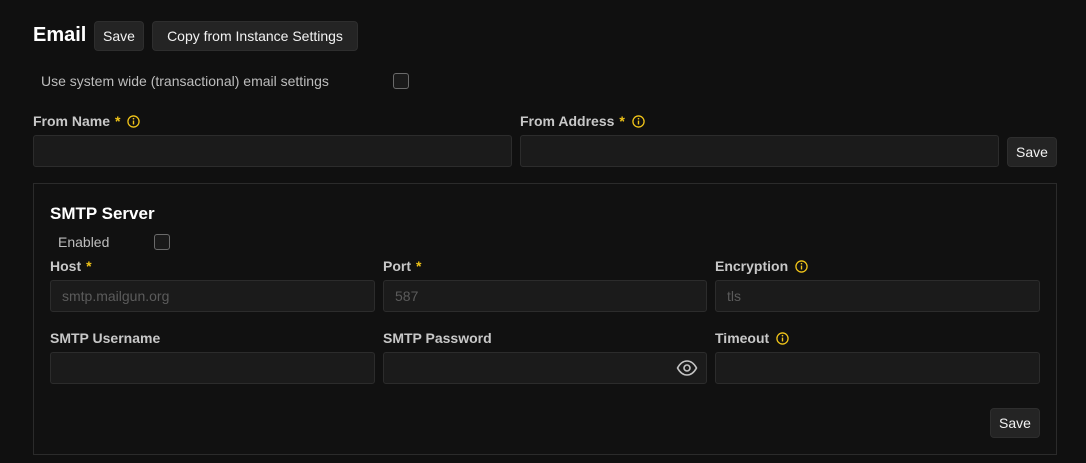 The width and height of the screenshot is (1086, 463). I want to click on smtp-section-title: SMTP Server, so click(102, 213).